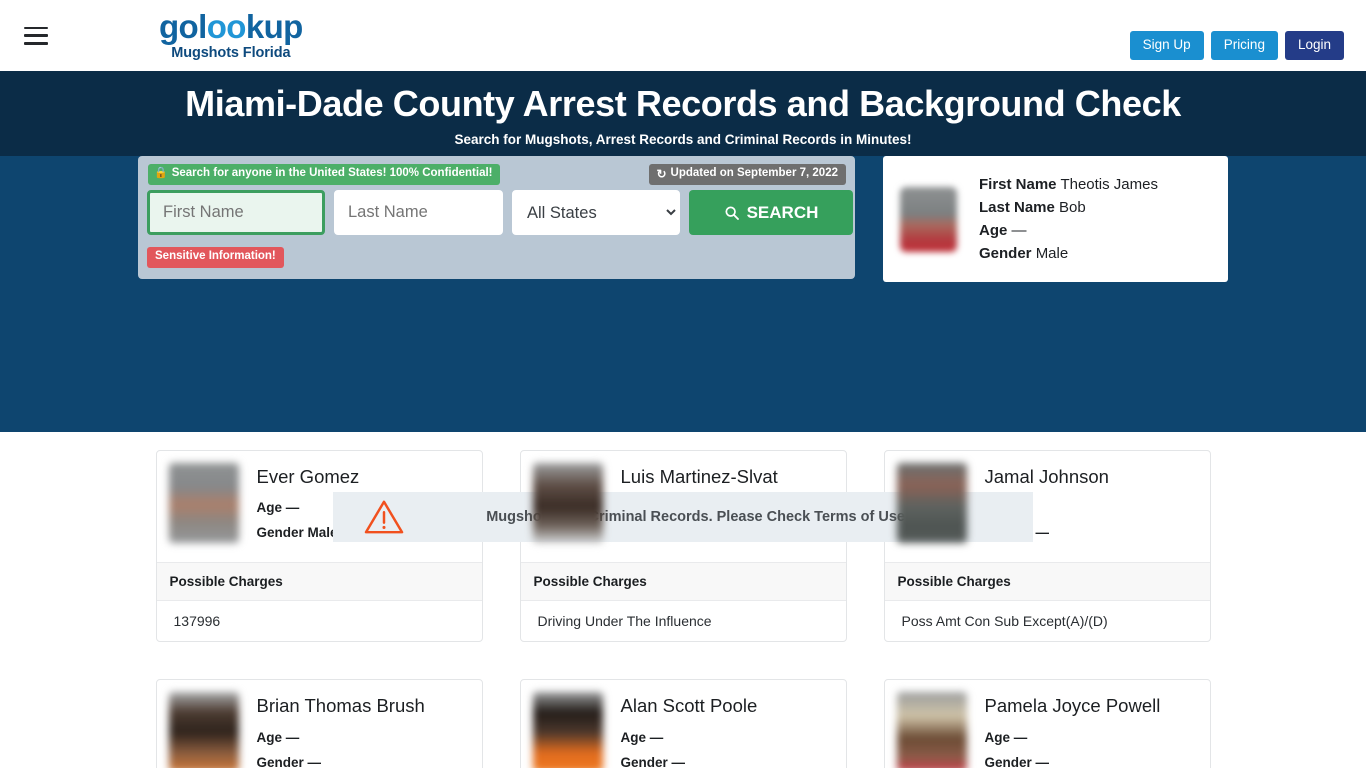 The height and width of the screenshot is (768, 1366). I want to click on last-name-input, so click(418, 212).